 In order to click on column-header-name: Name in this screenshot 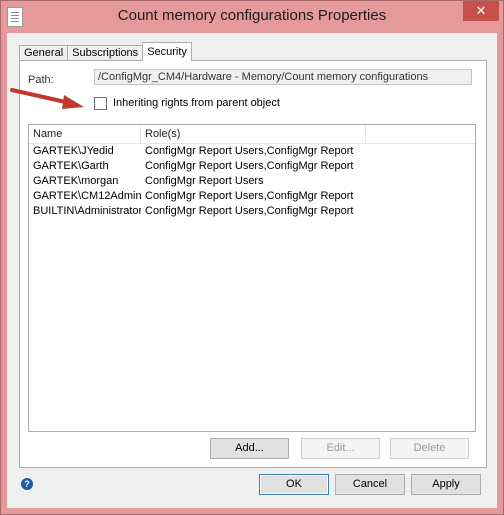, I will do `click(85, 134)`.